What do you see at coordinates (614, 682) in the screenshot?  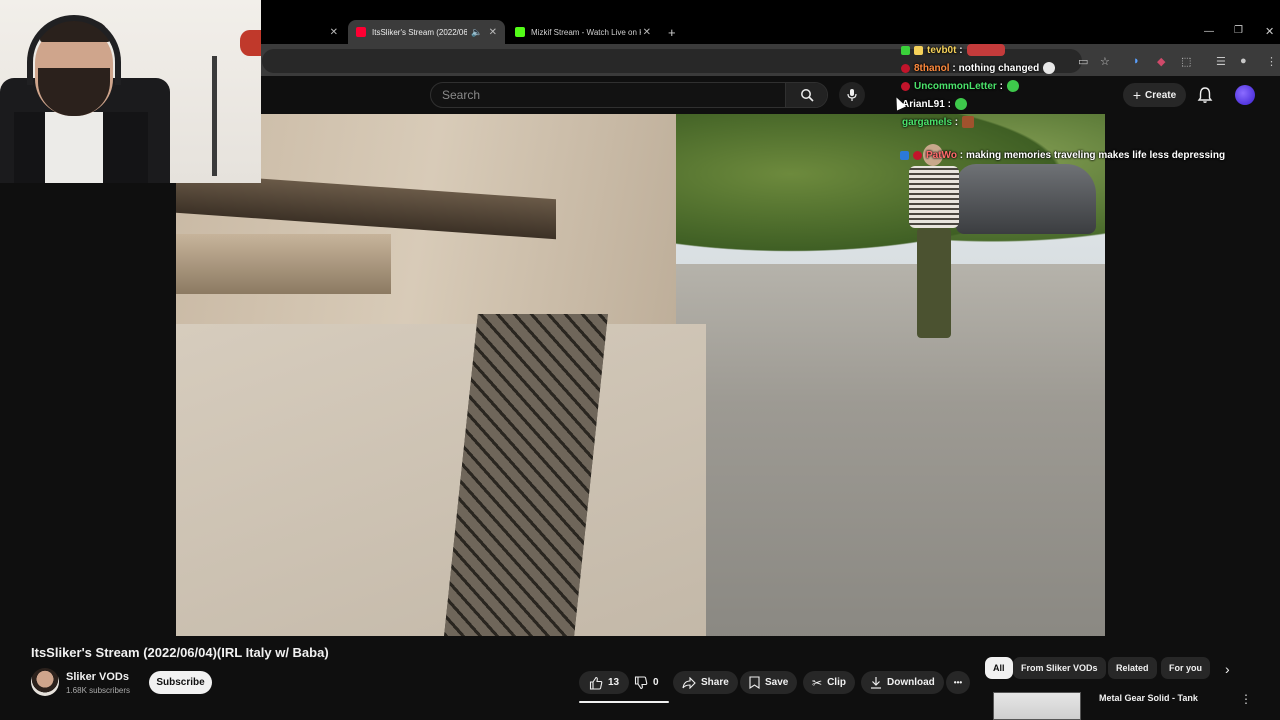 I see `like-count: 13` at bounding box center [614, 682].